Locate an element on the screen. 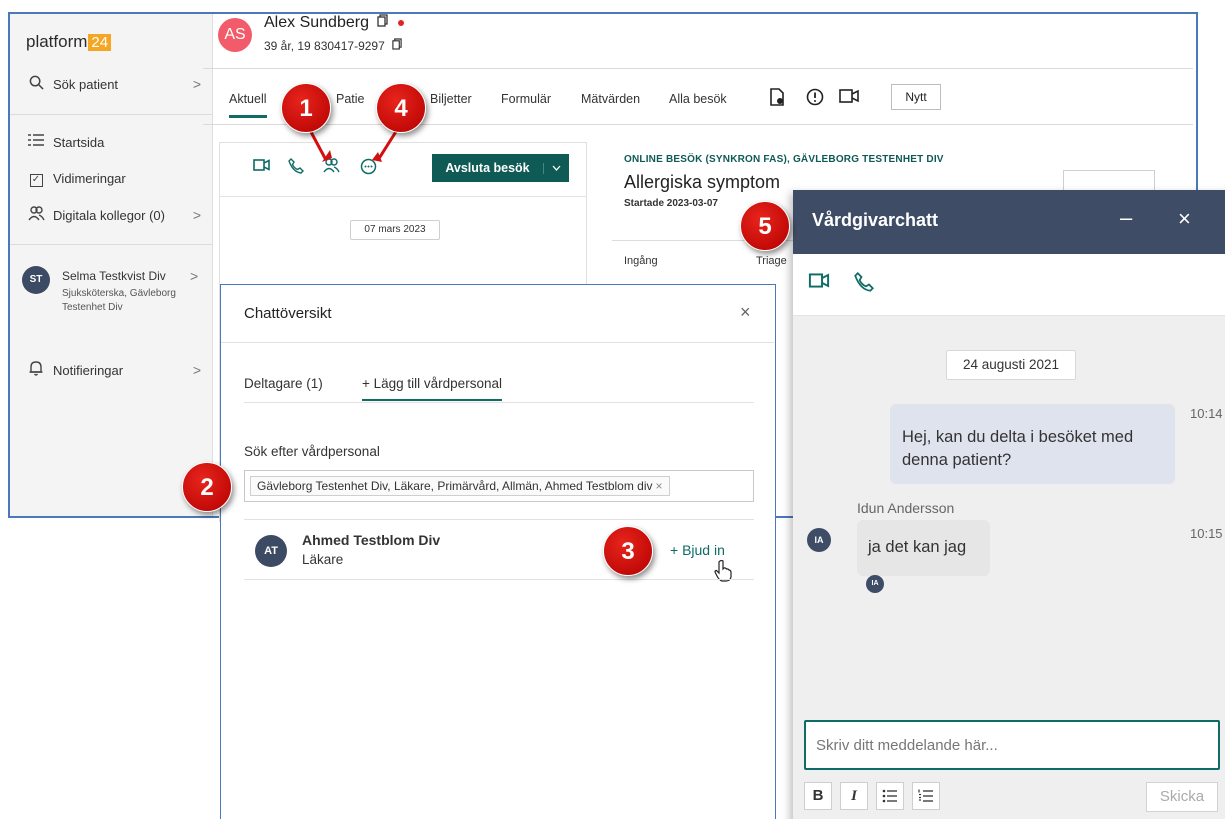 This screenshot has width=1225, height=819. annotation-badge-5: 5 is located at coordinates (765, 226).